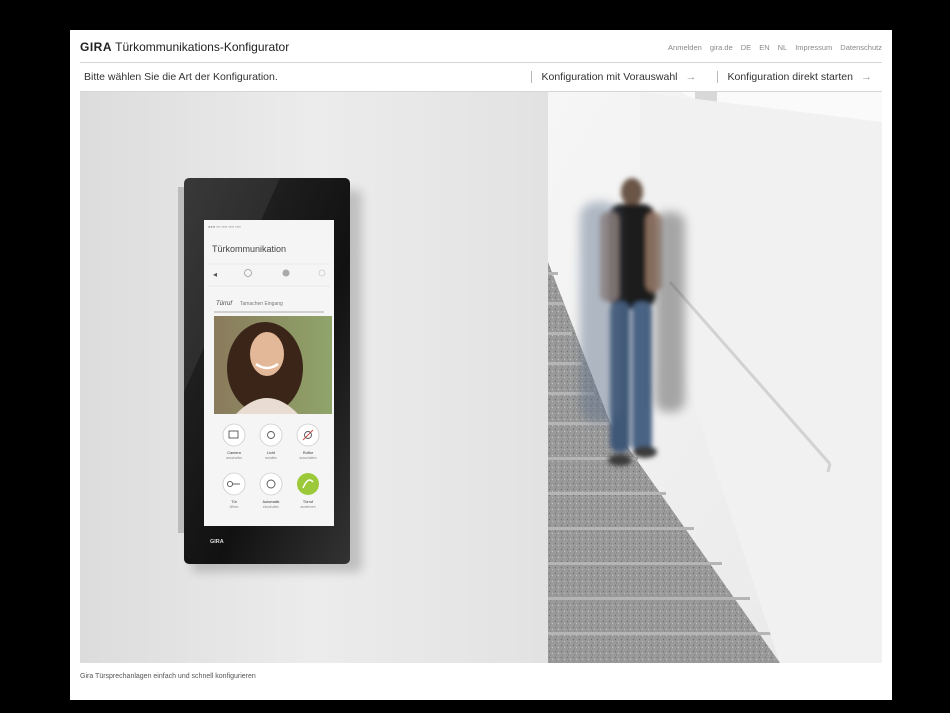  I want to click on config-direct-label: Konfiguration direkt starten, so click(790, 77).